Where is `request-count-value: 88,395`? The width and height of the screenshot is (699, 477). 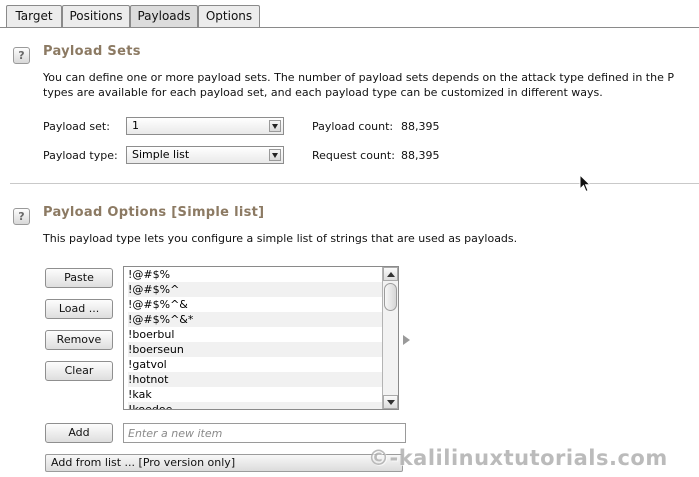 request-count-value: 88,395 is located at coordinates (420, 155).